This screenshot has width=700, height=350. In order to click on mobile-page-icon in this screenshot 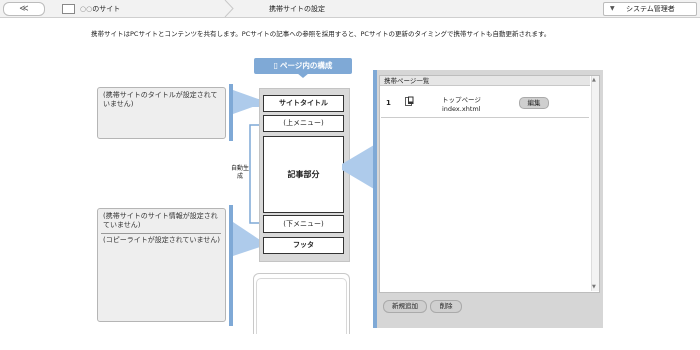, I will do `click(409, 101)`.